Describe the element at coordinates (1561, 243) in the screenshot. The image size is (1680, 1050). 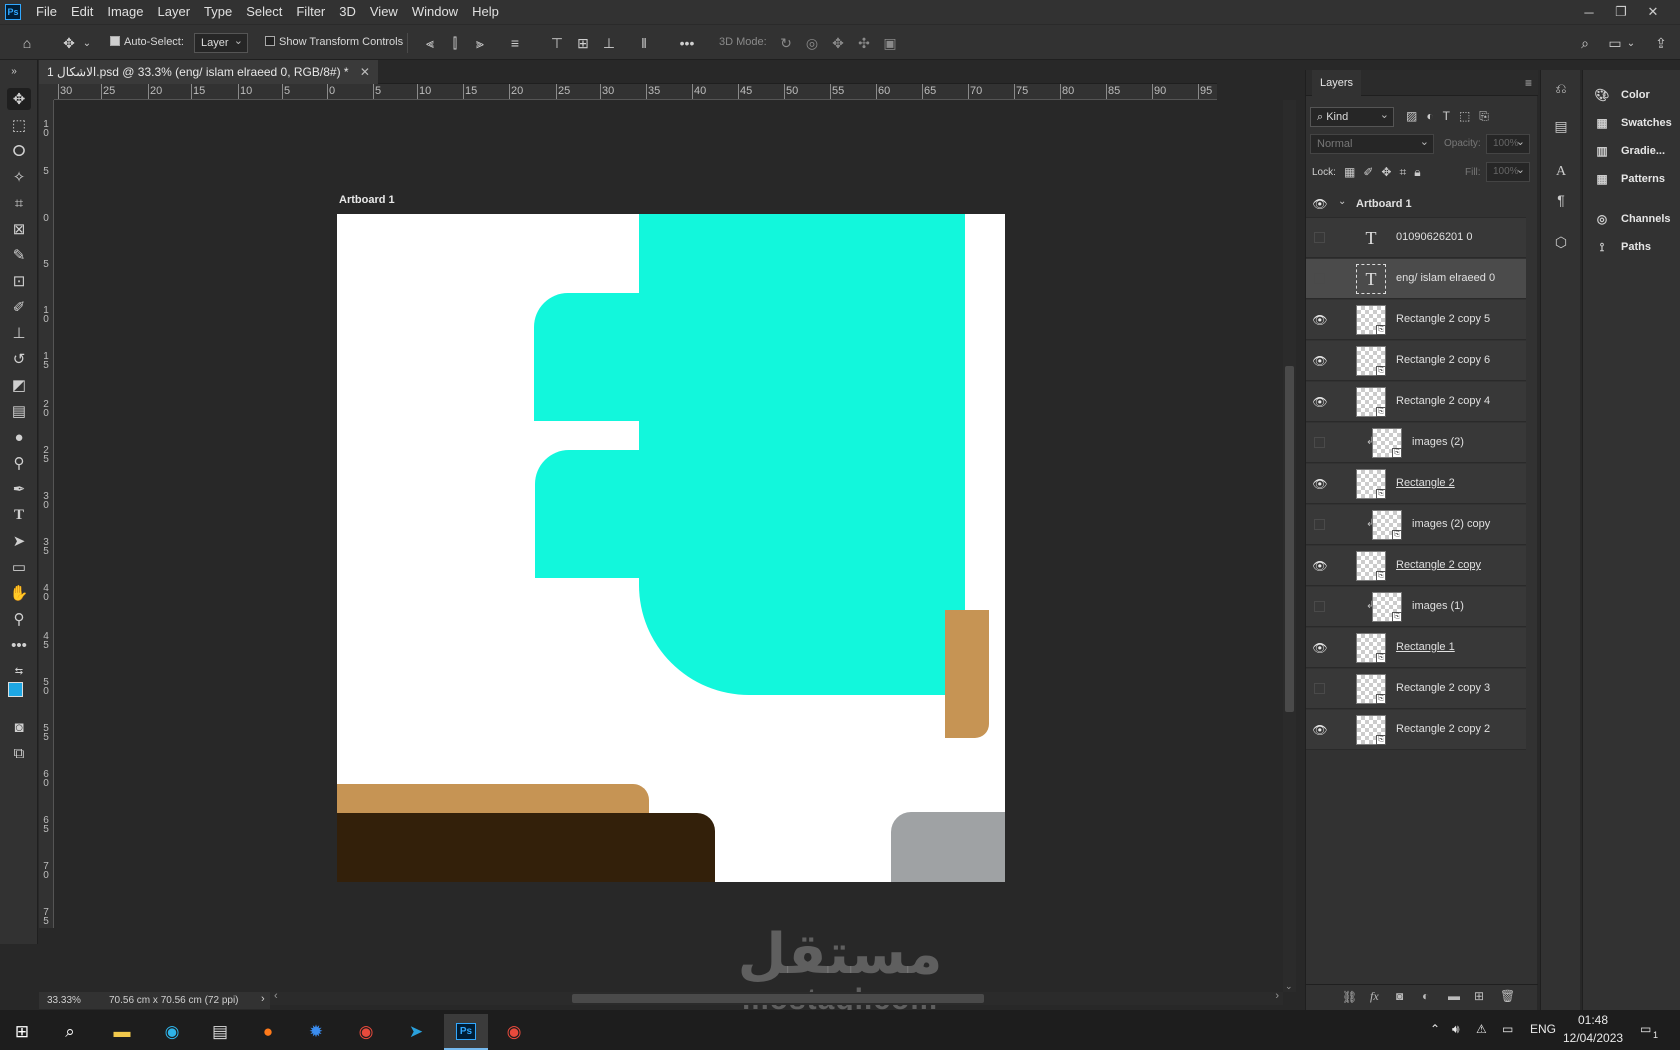
I see `3d-icon: ⬡` at that location.